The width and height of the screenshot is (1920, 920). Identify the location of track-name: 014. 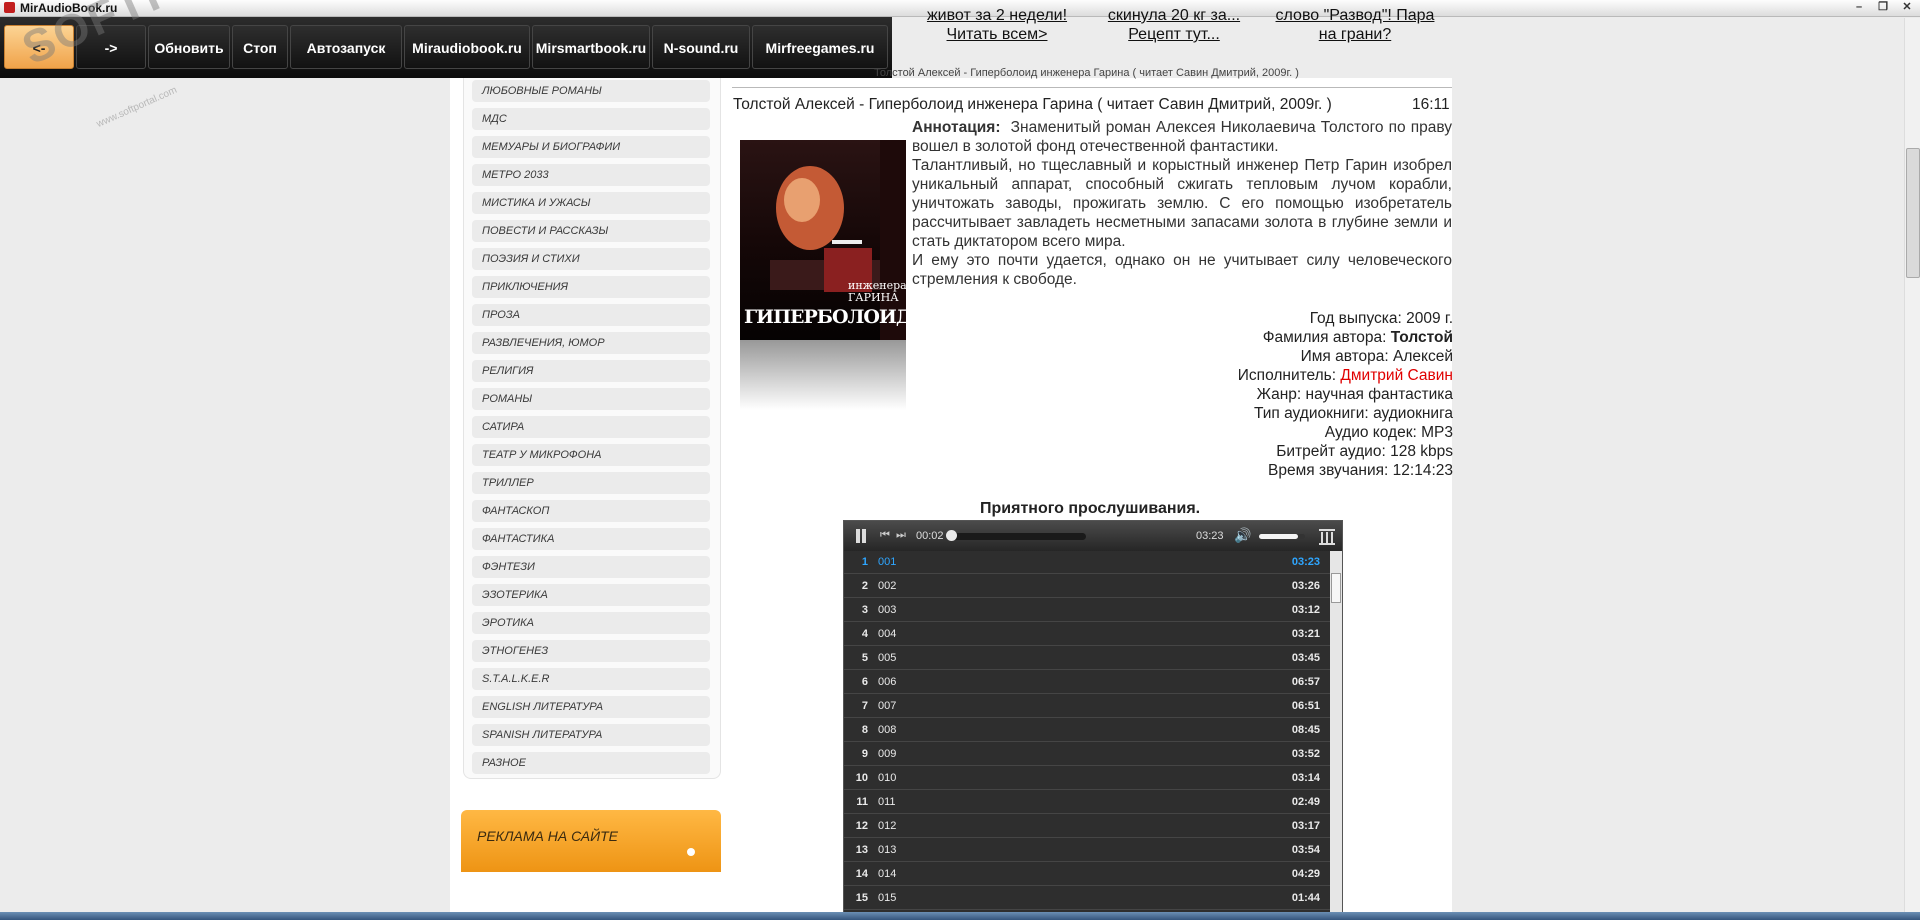
(887, 874).